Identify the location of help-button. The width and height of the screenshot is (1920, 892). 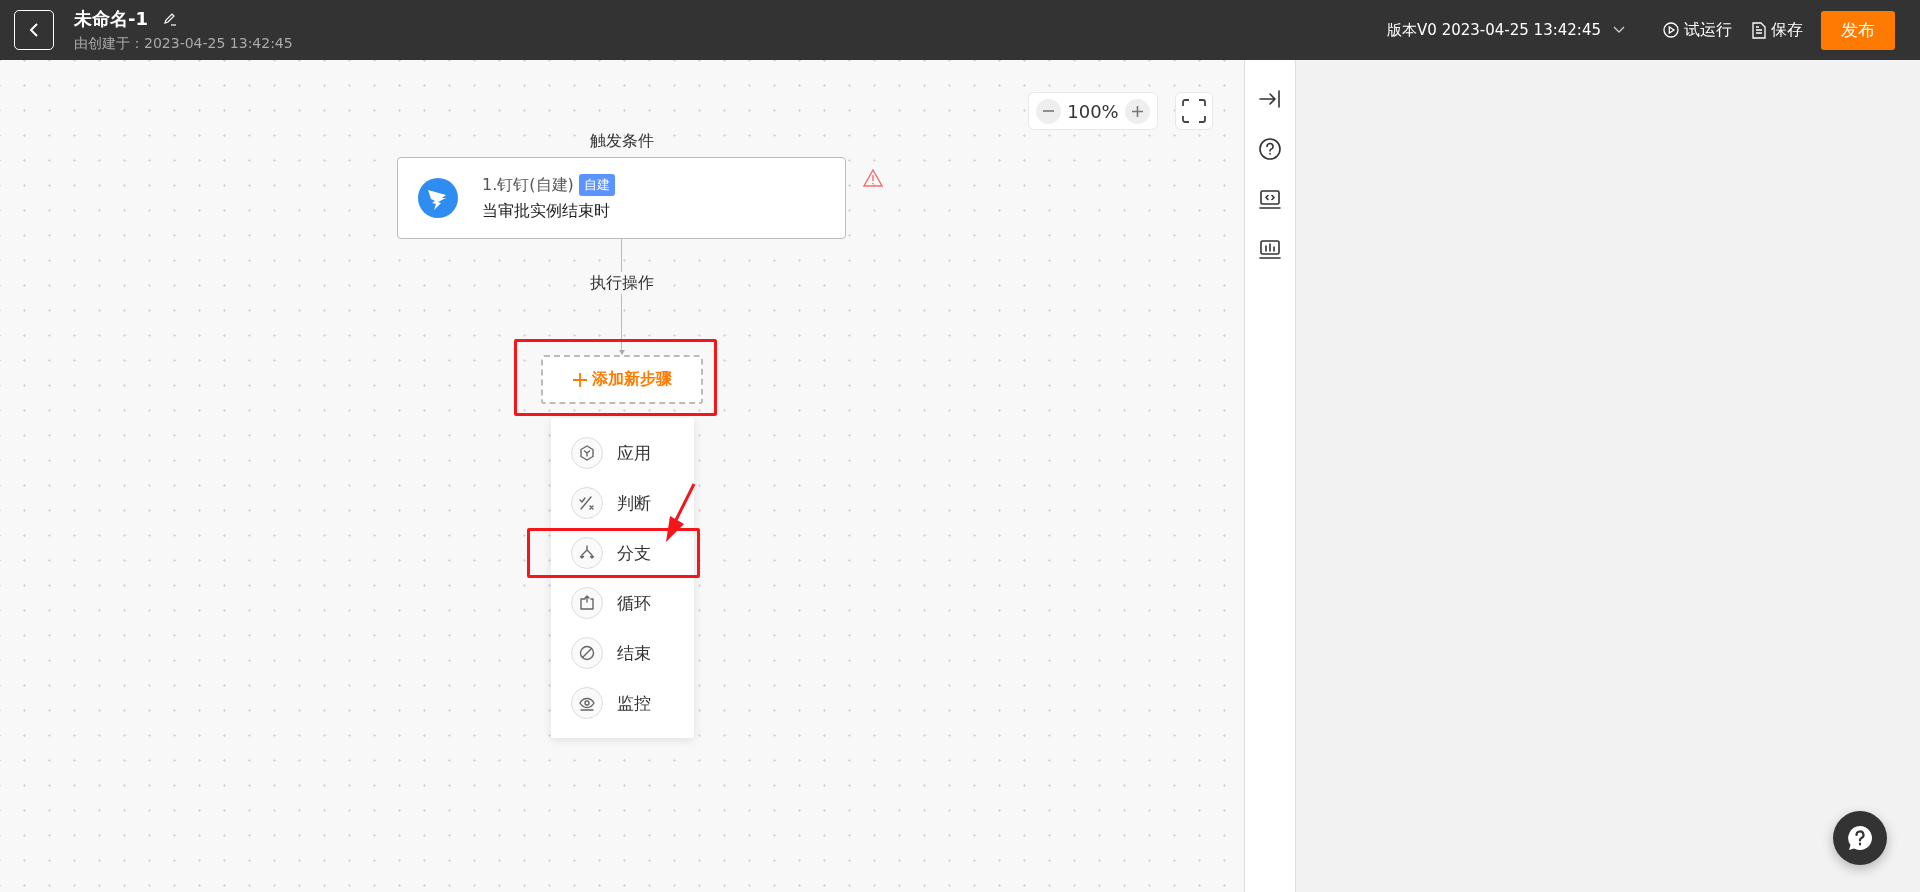
(1270, 149).